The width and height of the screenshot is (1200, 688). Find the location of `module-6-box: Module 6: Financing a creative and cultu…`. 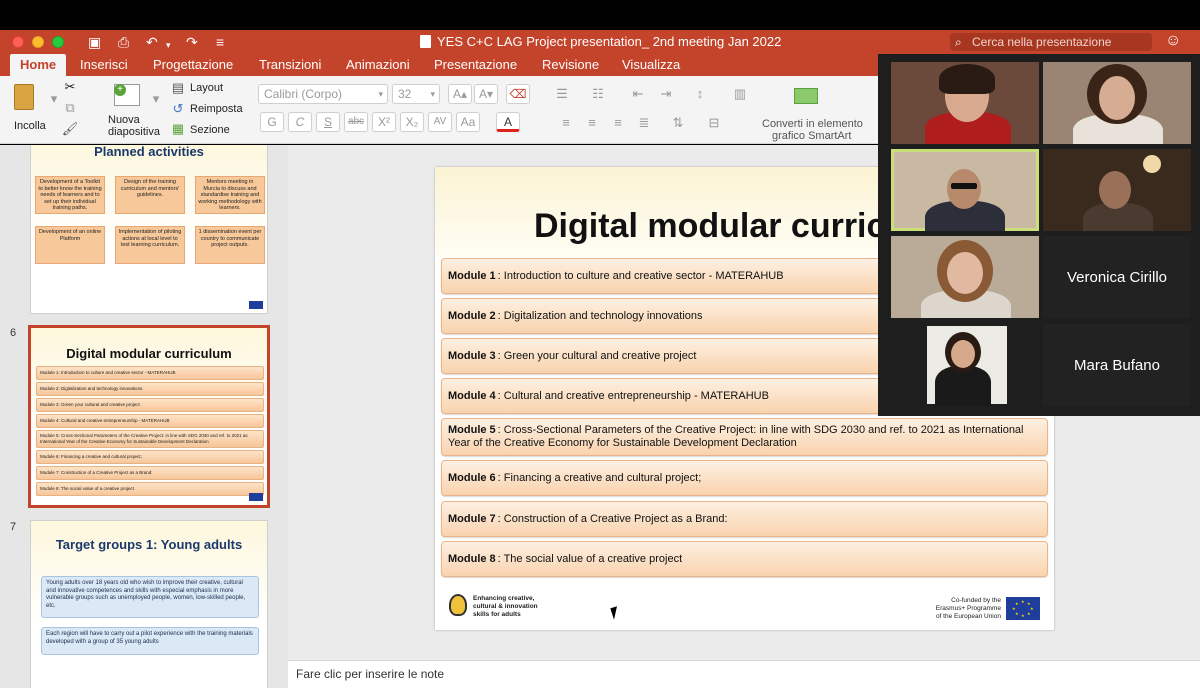

module-6-box: Module 6: Financing a creative and cultu… is located at coordinates (744, 478).